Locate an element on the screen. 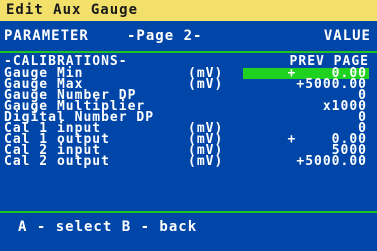 The width and height of the screenshot is (377, 251). key-hints: A - select B - back is located at coordinates (108, 227).